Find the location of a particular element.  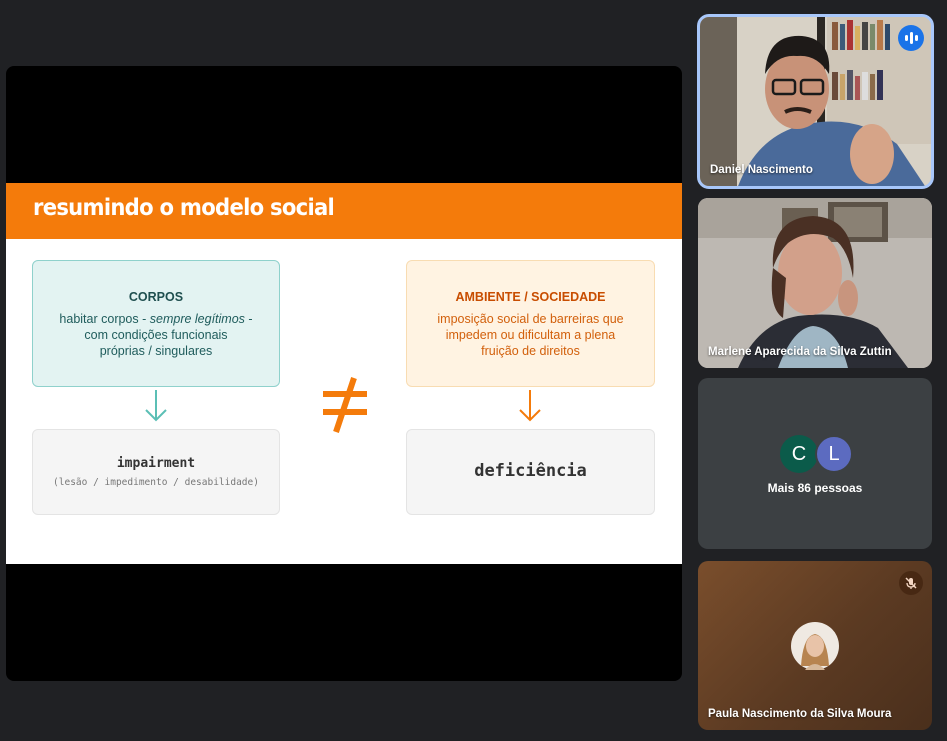

avatar-c: C is located at coordinates (799, 454).